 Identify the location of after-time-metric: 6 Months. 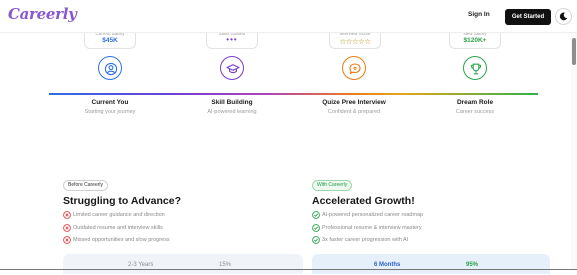
(387, 265).